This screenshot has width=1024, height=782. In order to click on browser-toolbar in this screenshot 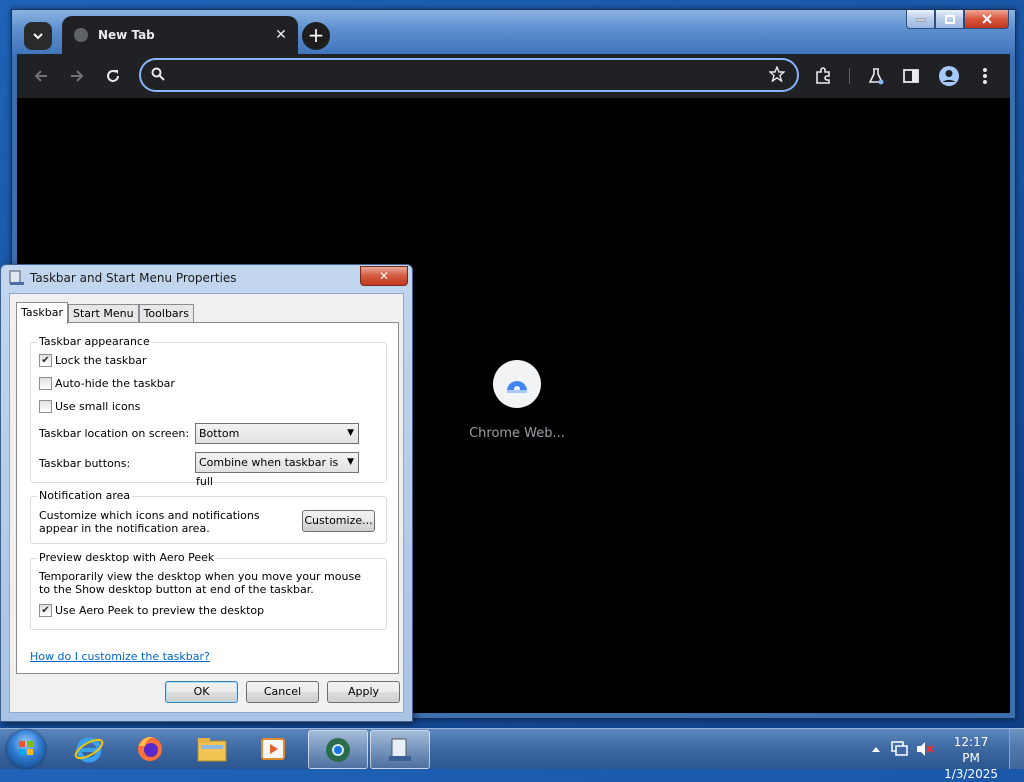, I will do `click(513, 76)`.